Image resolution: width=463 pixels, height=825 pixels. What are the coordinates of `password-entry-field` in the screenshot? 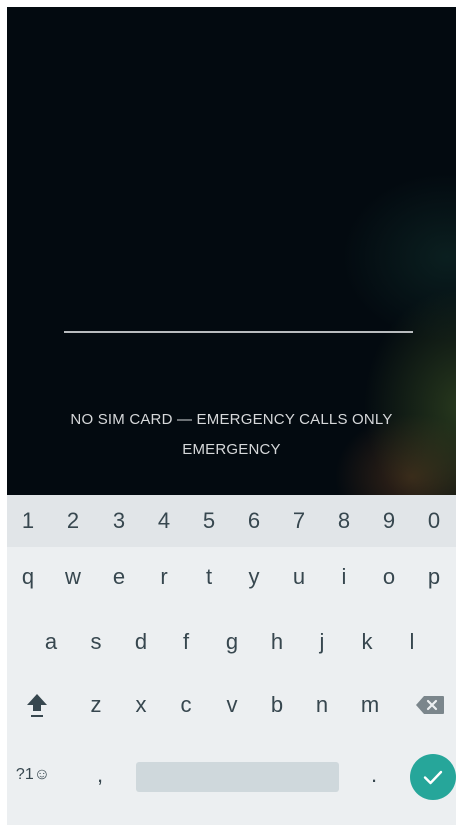 It's located at (238, 332).